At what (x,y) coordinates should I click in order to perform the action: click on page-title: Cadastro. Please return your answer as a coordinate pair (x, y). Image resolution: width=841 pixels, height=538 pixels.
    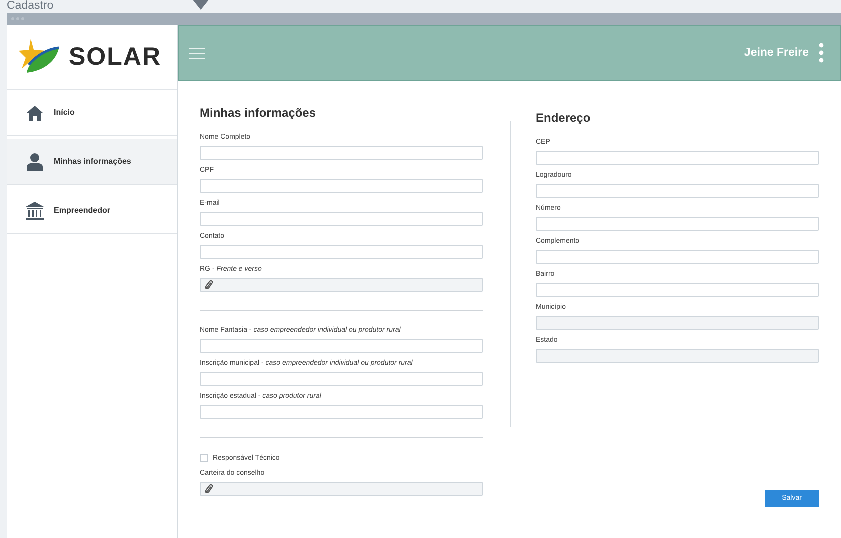
    Looking at the image, I should click on (30, 6).